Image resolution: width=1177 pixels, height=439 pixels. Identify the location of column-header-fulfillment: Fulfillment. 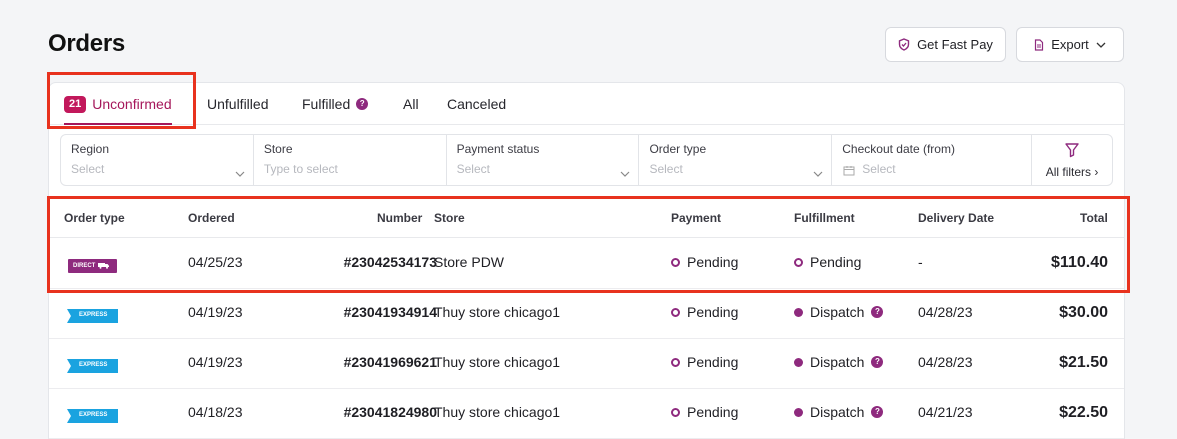
(824, 218).